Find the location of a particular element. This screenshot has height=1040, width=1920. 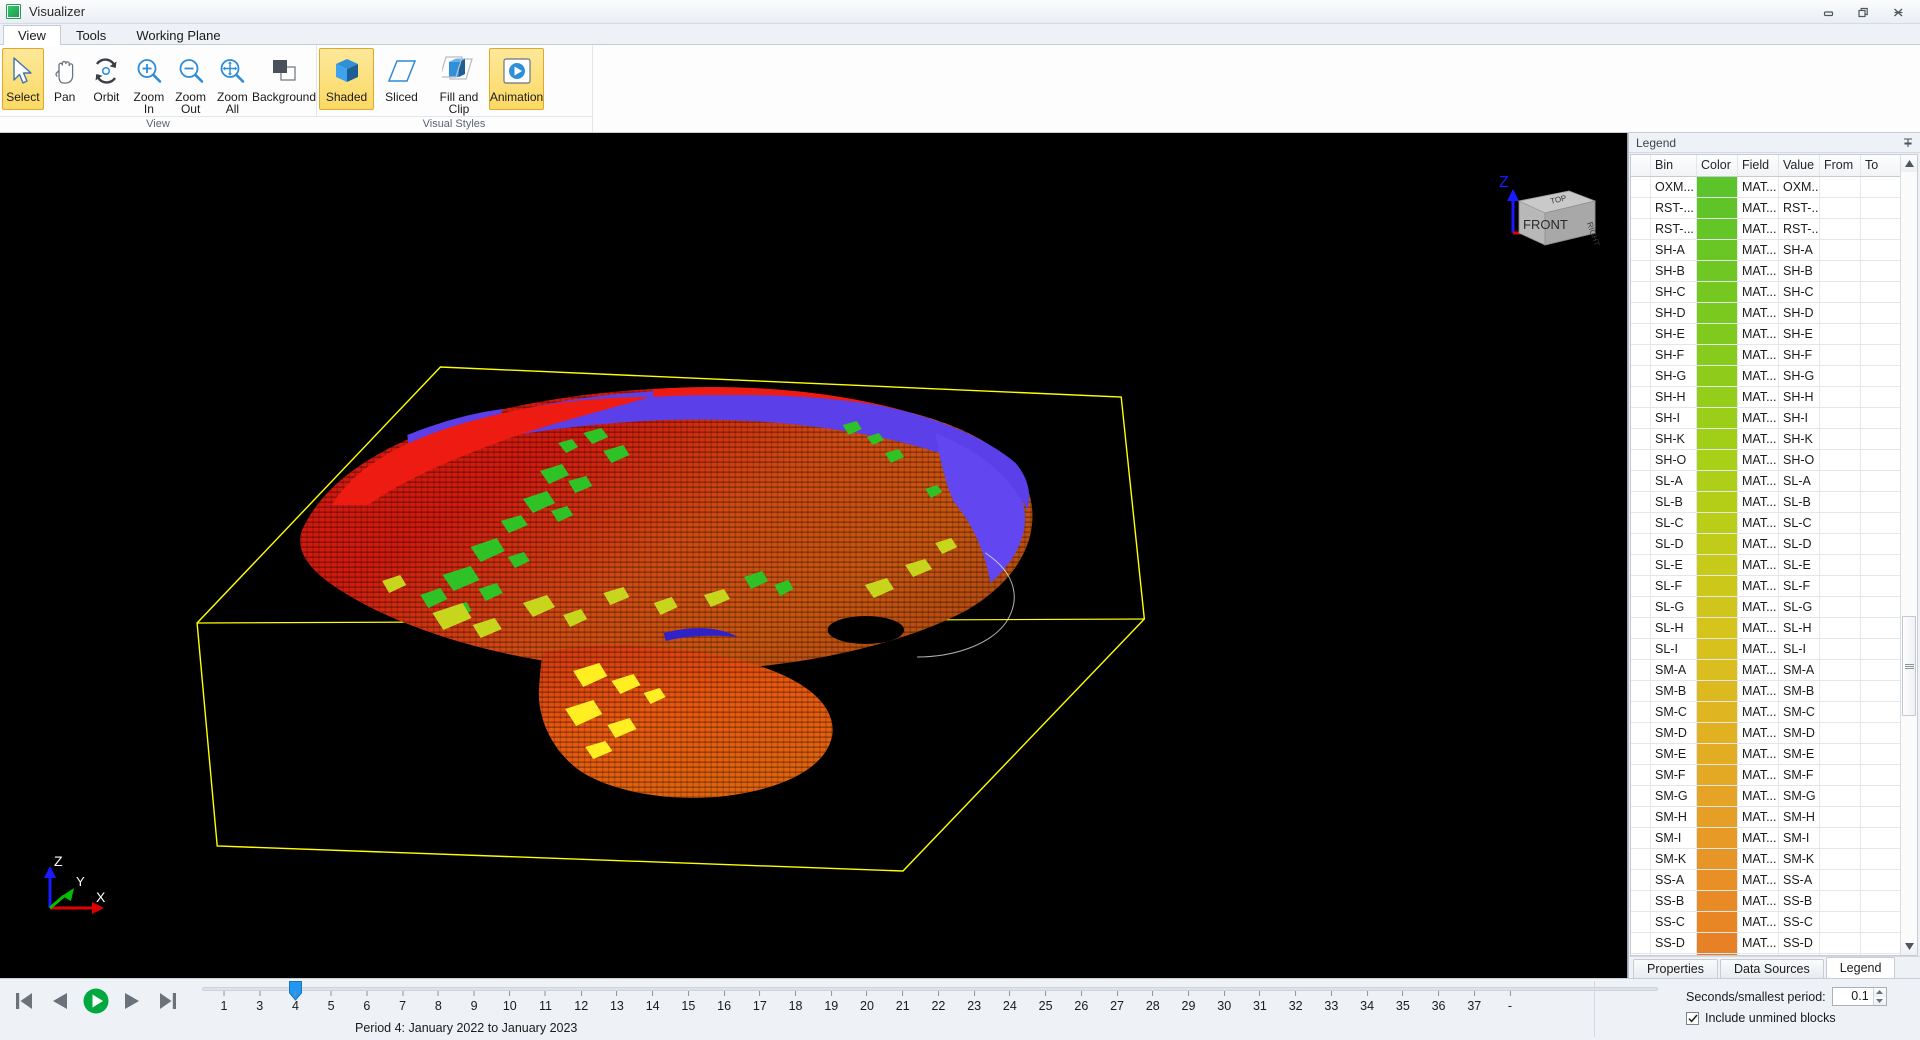

legend-row: SL-D MAT... SL-D is located at coordinates (1765, 544).